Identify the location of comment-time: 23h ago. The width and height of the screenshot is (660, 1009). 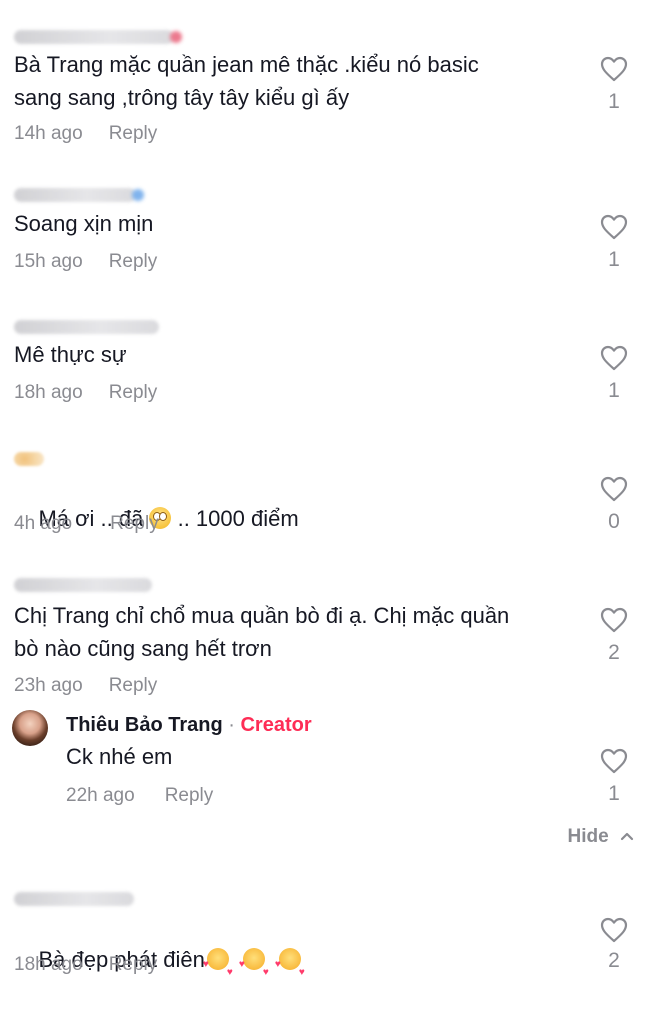
(48, 685).